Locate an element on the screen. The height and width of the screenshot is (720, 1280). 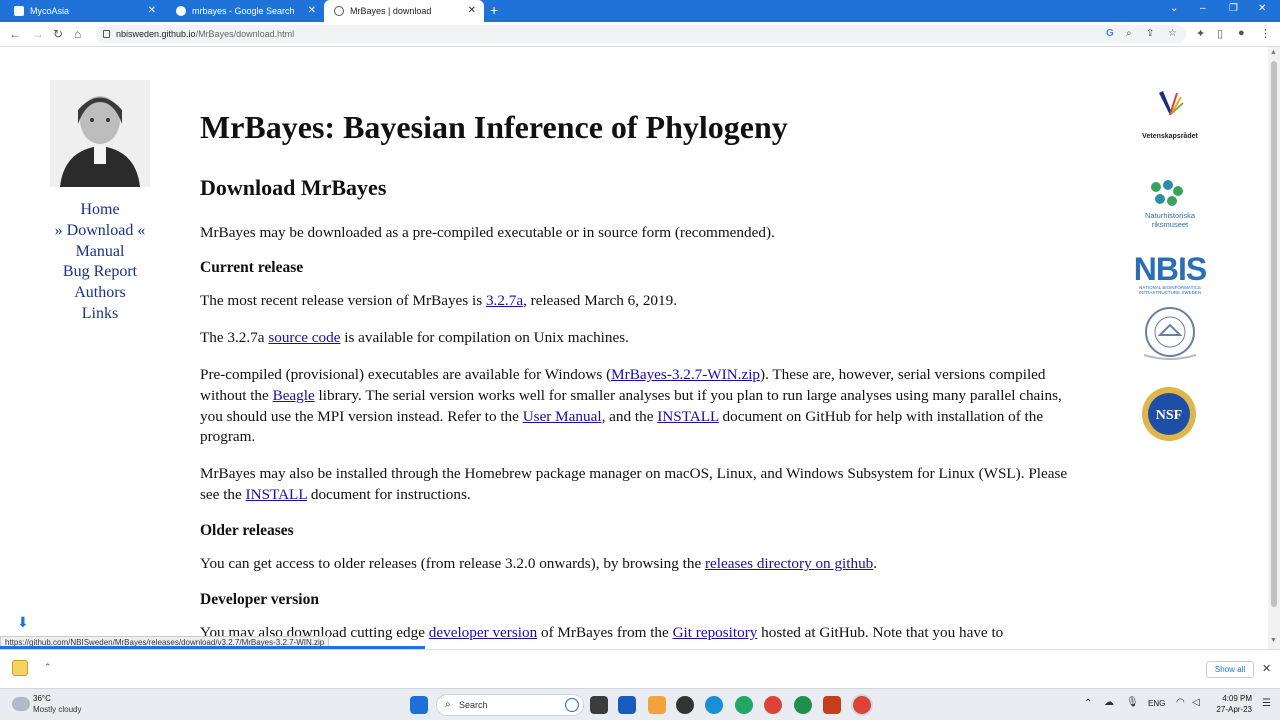
clock-date: 27-Apr-23 is located at coordinates (1231, 709).